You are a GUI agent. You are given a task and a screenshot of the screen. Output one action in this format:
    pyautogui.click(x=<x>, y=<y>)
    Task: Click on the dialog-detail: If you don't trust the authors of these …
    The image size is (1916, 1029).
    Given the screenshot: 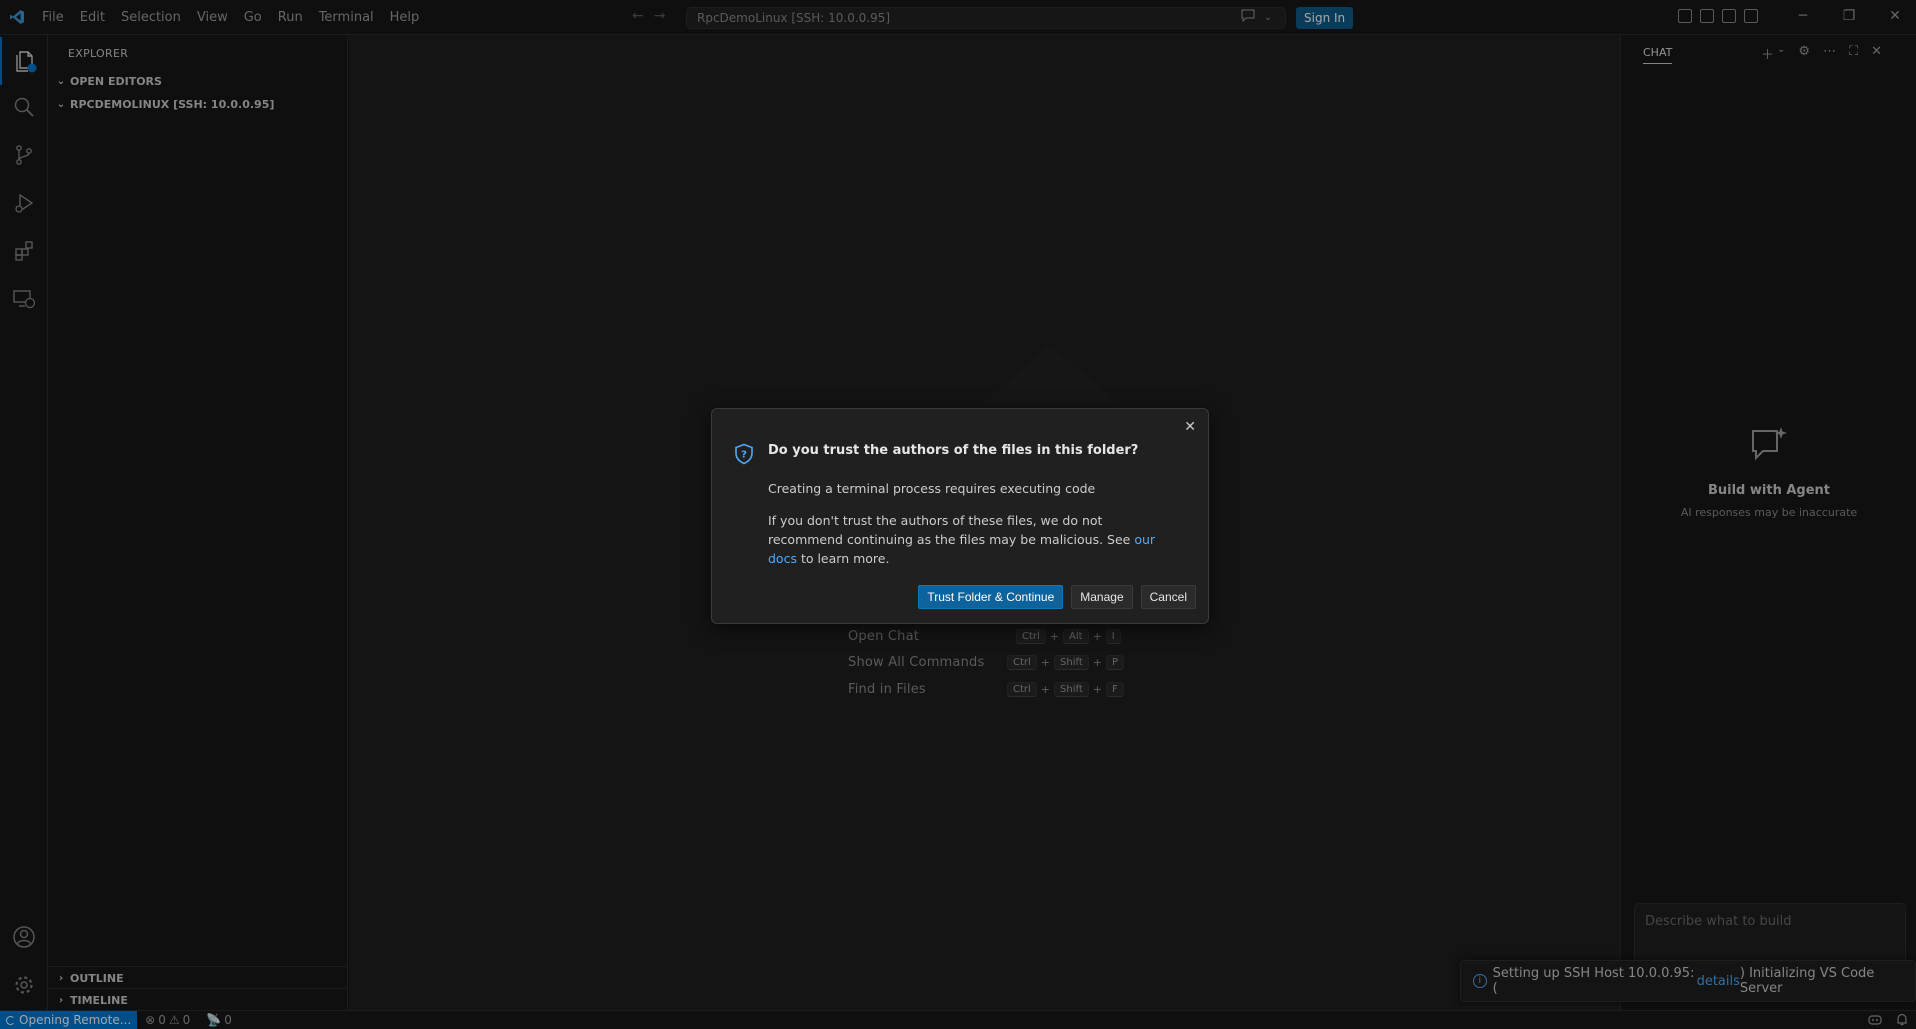 What is the action you would take?
    pyautogui.click(x=973, y=539)
    